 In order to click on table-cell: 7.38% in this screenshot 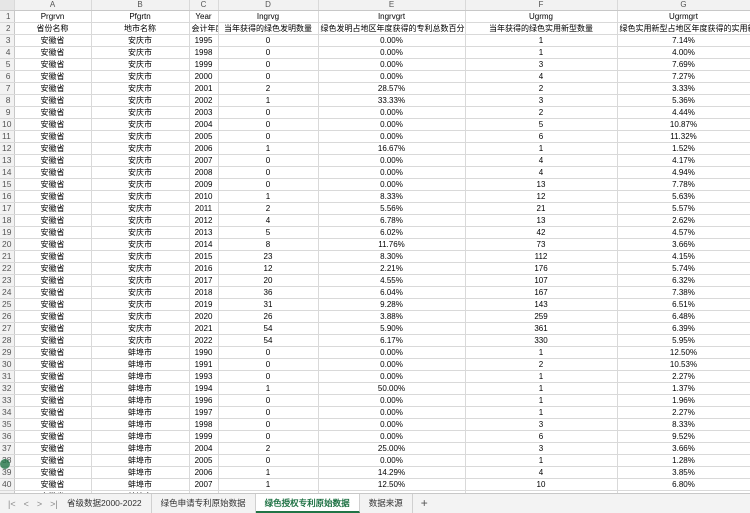, I will do `click(683, 293)`.